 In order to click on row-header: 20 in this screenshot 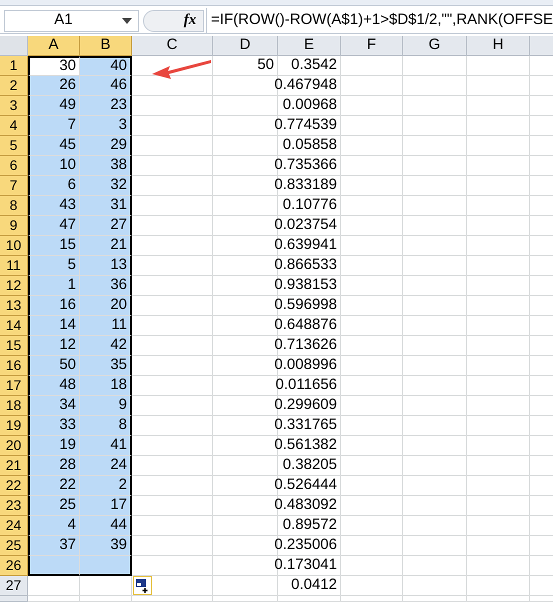, I will do `click(14, 446)`.